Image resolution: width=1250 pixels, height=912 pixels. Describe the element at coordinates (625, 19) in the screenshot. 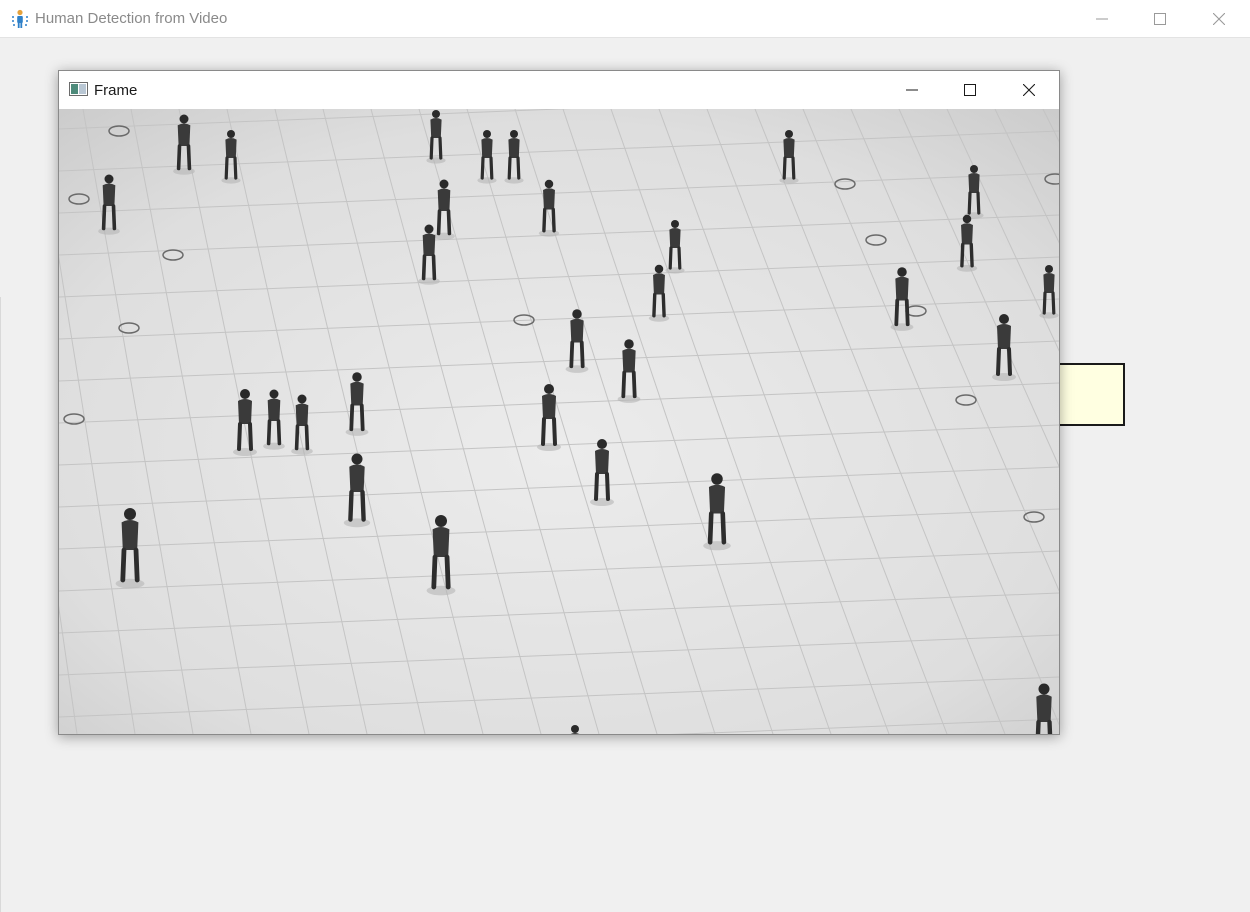

I see `app-titlebar: Human Detection from Video` at that location.